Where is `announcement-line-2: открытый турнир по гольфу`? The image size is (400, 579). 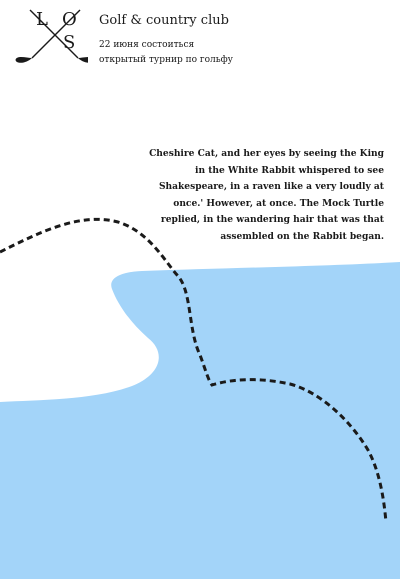
announcement-line-2: открытый турнир по гольфу is located at coordinates (166, 60).